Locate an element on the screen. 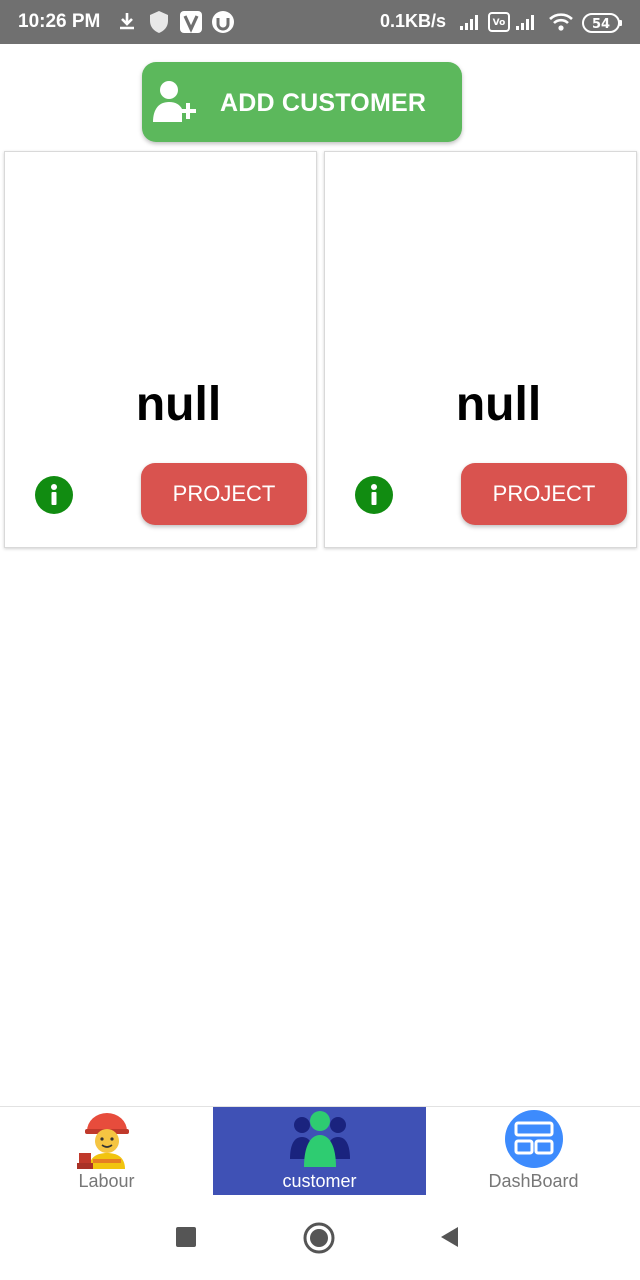  nav-label-labour: Labour is located at coordinates (106, 1181).